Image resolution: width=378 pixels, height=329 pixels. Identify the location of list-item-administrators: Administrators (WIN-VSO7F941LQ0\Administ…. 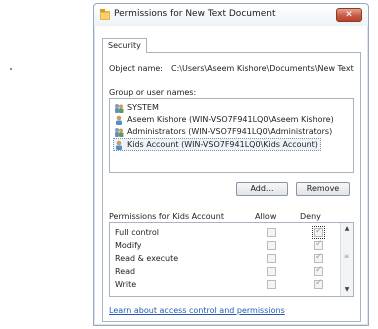
(223, 131).